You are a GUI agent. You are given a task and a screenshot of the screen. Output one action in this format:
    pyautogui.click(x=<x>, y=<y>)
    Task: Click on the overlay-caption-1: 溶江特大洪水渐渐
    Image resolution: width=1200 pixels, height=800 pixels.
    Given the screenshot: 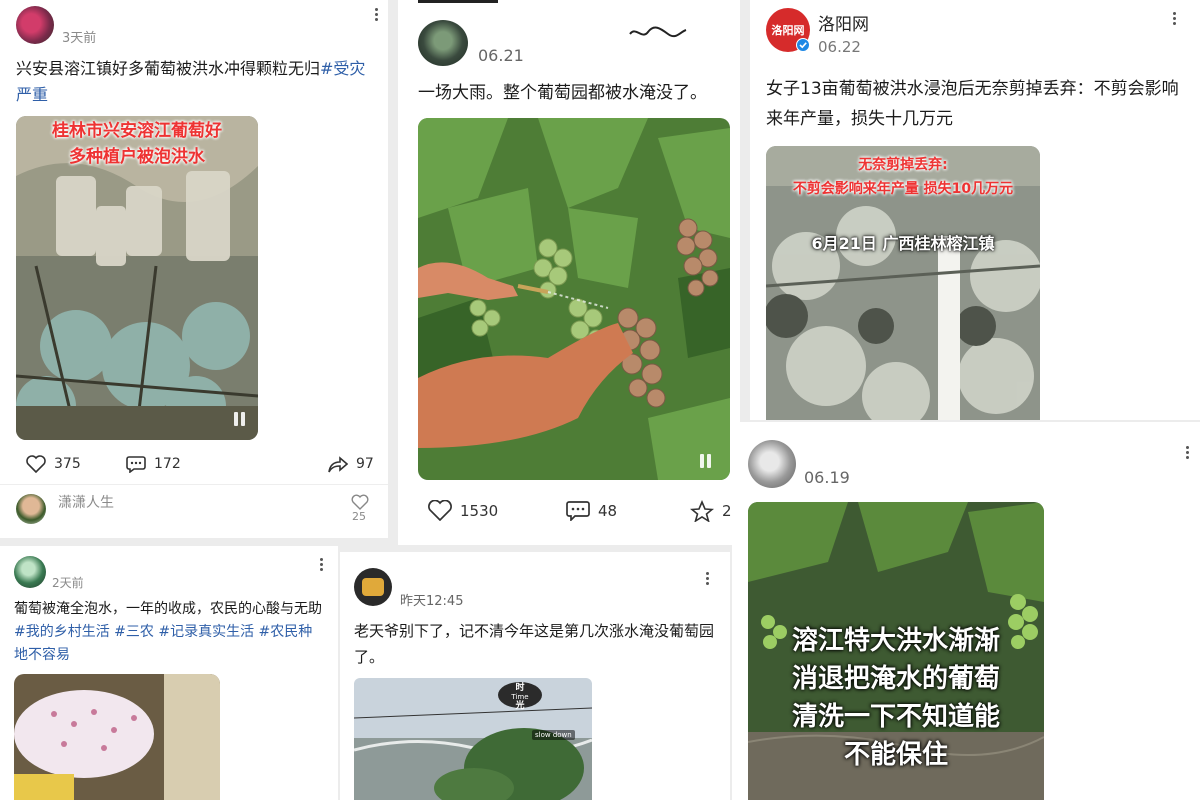 What is the action you would take?
    pyautogui.click(x=895, y=641)
    